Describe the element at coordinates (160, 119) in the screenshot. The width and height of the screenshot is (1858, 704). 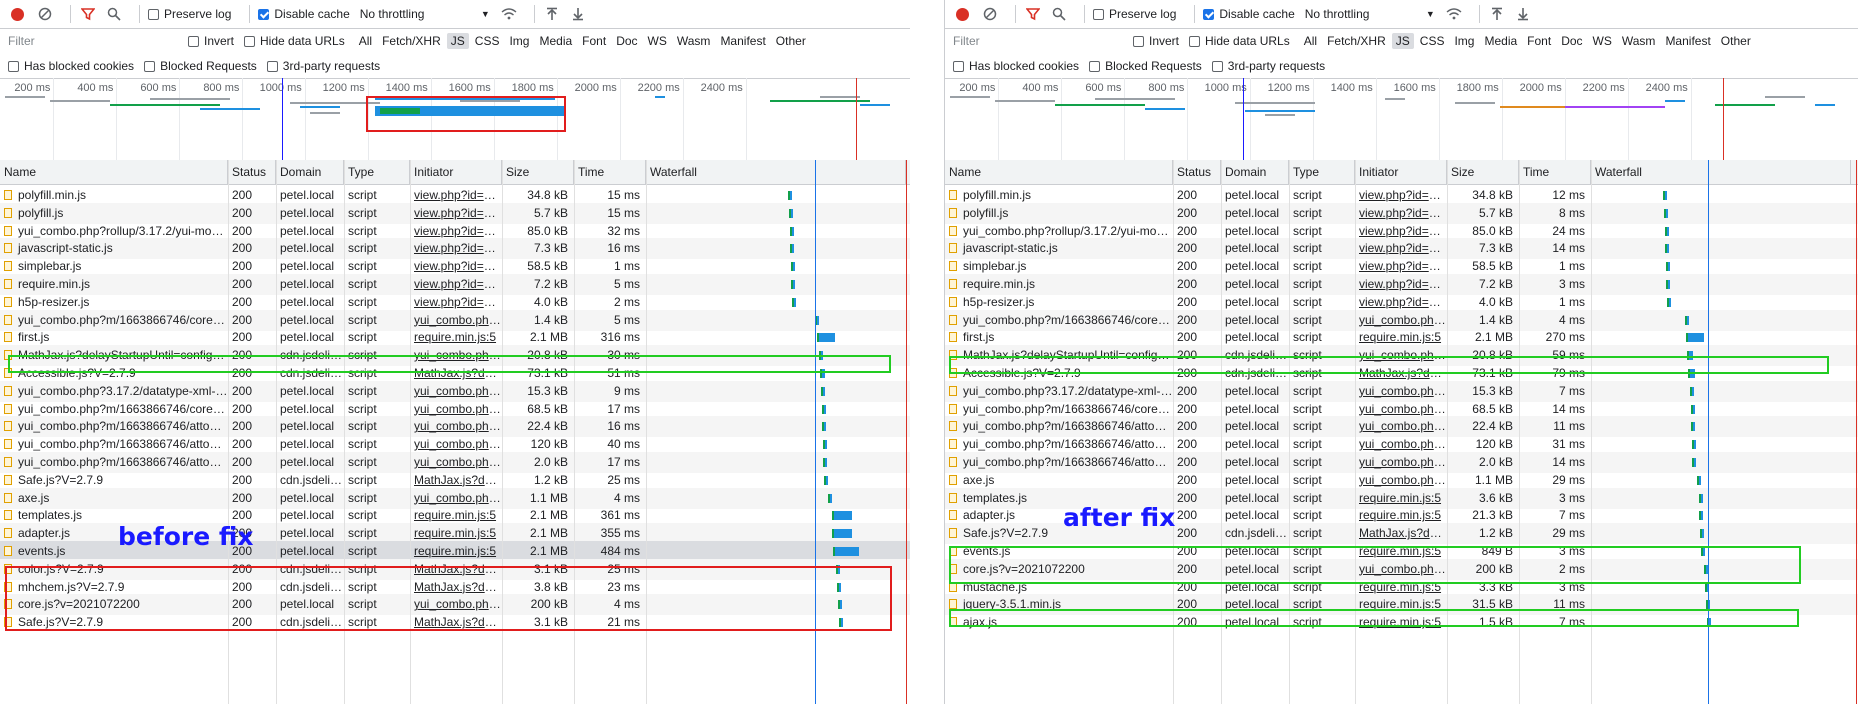
I see `overview-gridline: 600 ms` at that location.